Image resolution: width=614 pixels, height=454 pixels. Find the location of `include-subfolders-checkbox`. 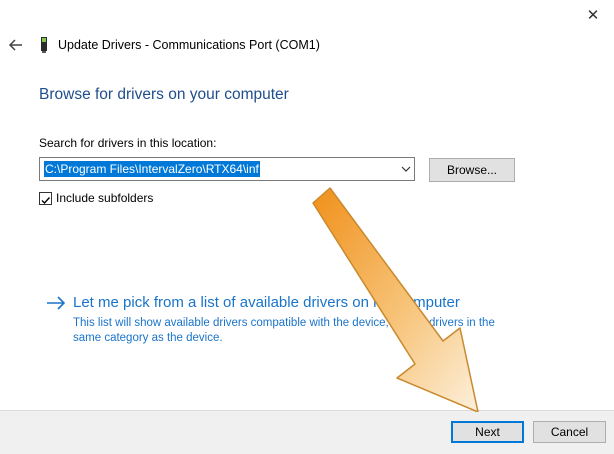

include-subfolders-checkbox is located at coordinates (45, 198).